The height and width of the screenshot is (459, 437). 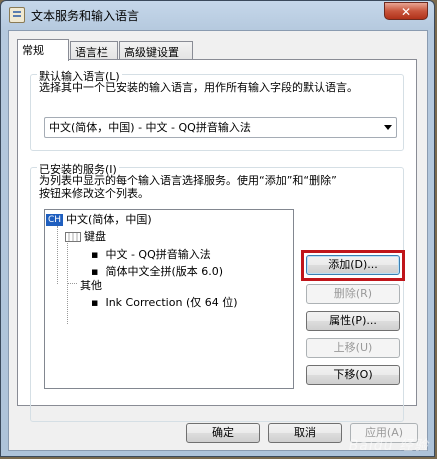 What do you see at coordinates (223, 433) in the screenshot?
I see `ok-button: 确定` at bounding box center [223, 433].